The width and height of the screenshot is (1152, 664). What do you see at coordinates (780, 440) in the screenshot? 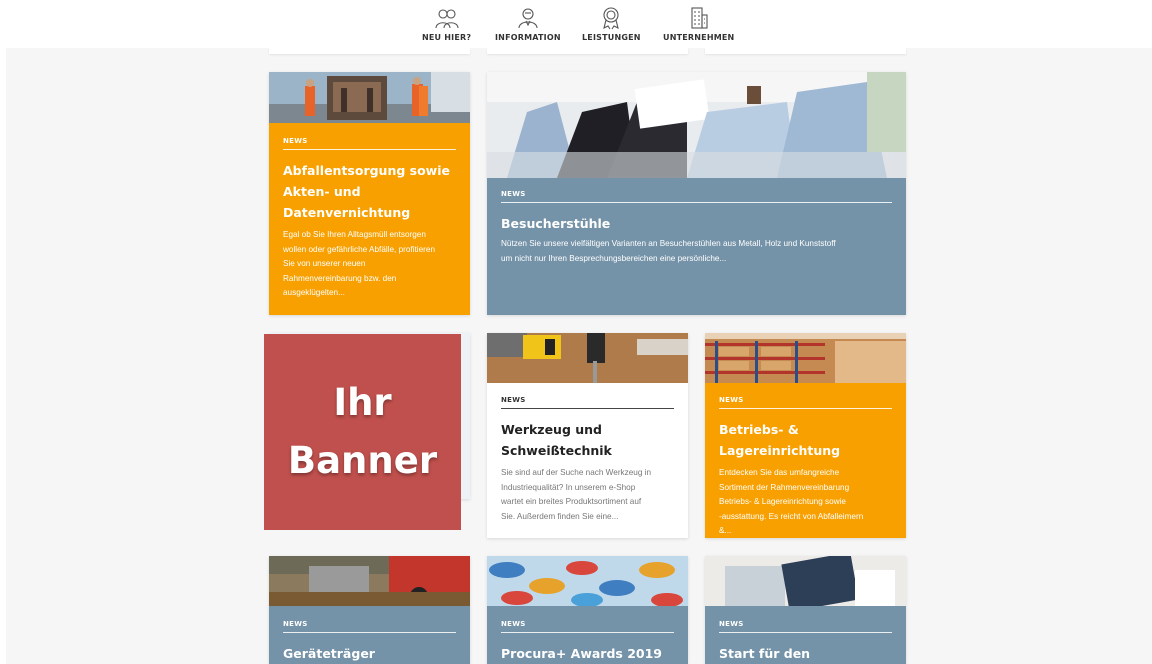
I see `card-title-line: Betriebs- & Lagereinrichtung` at bounding box center [780, 440].